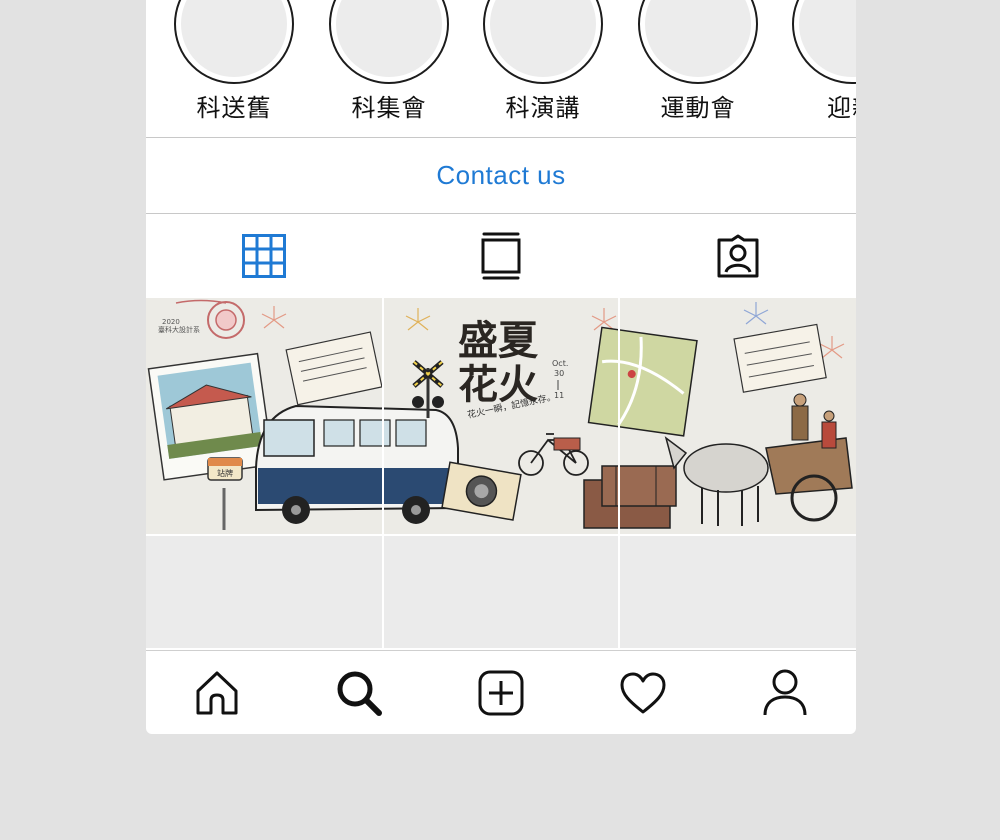 This screenshot has width=1000, height=840. Describe the element at coordinates (841, 108) in the screenshot. I see `highlight-label: 迎新` at that location.